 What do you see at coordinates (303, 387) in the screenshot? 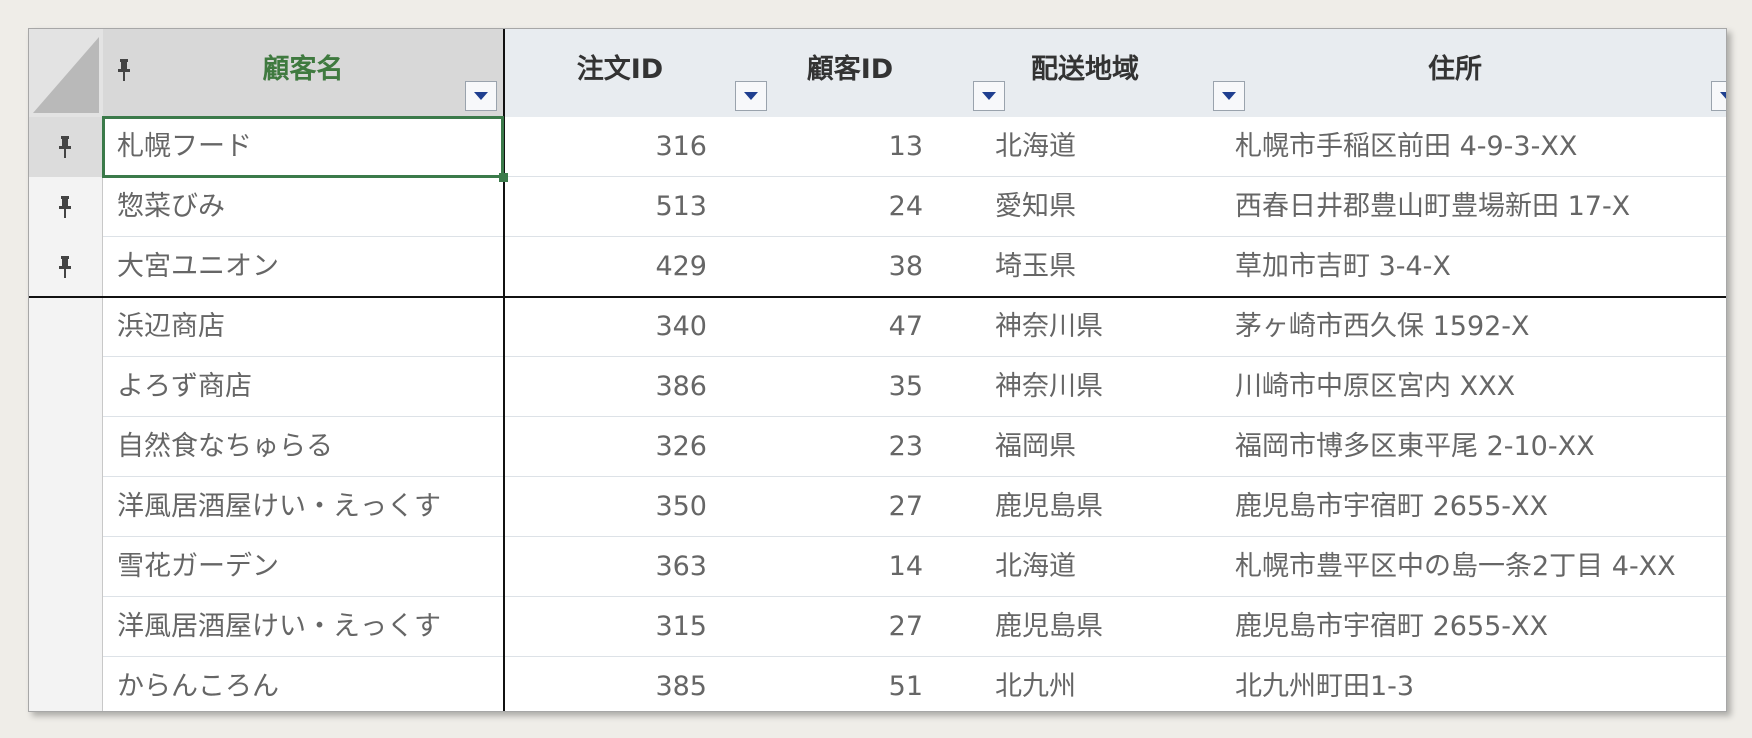
I see `cell-customer-name: よろず商店` at bounding box center [303, 387].